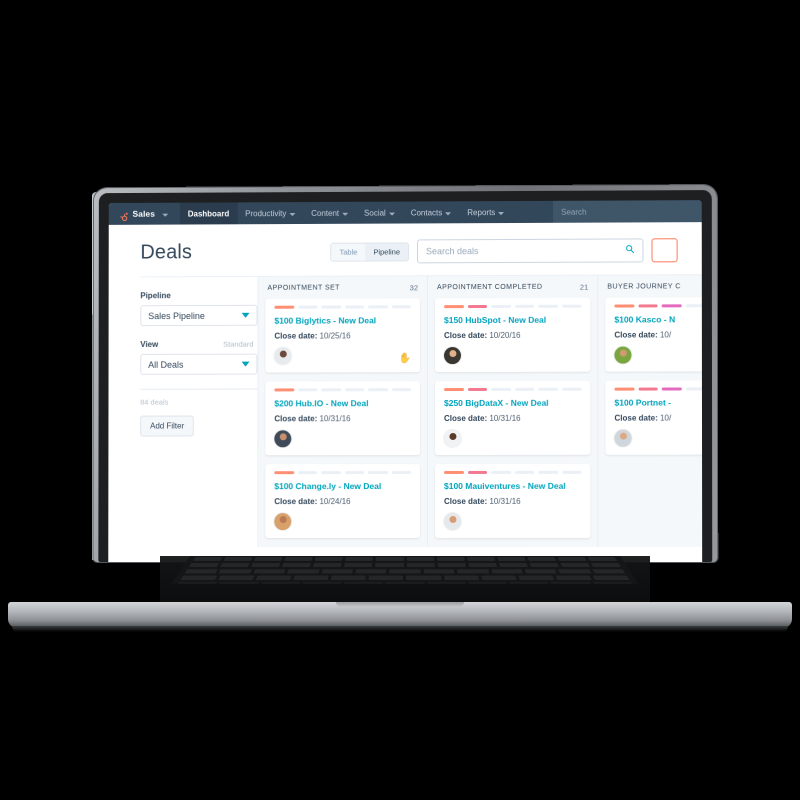 This screenshot has width=800, height=800. Describe the element at coordinates (629, 250) in the screenshot. I see `search-icon` at that location.